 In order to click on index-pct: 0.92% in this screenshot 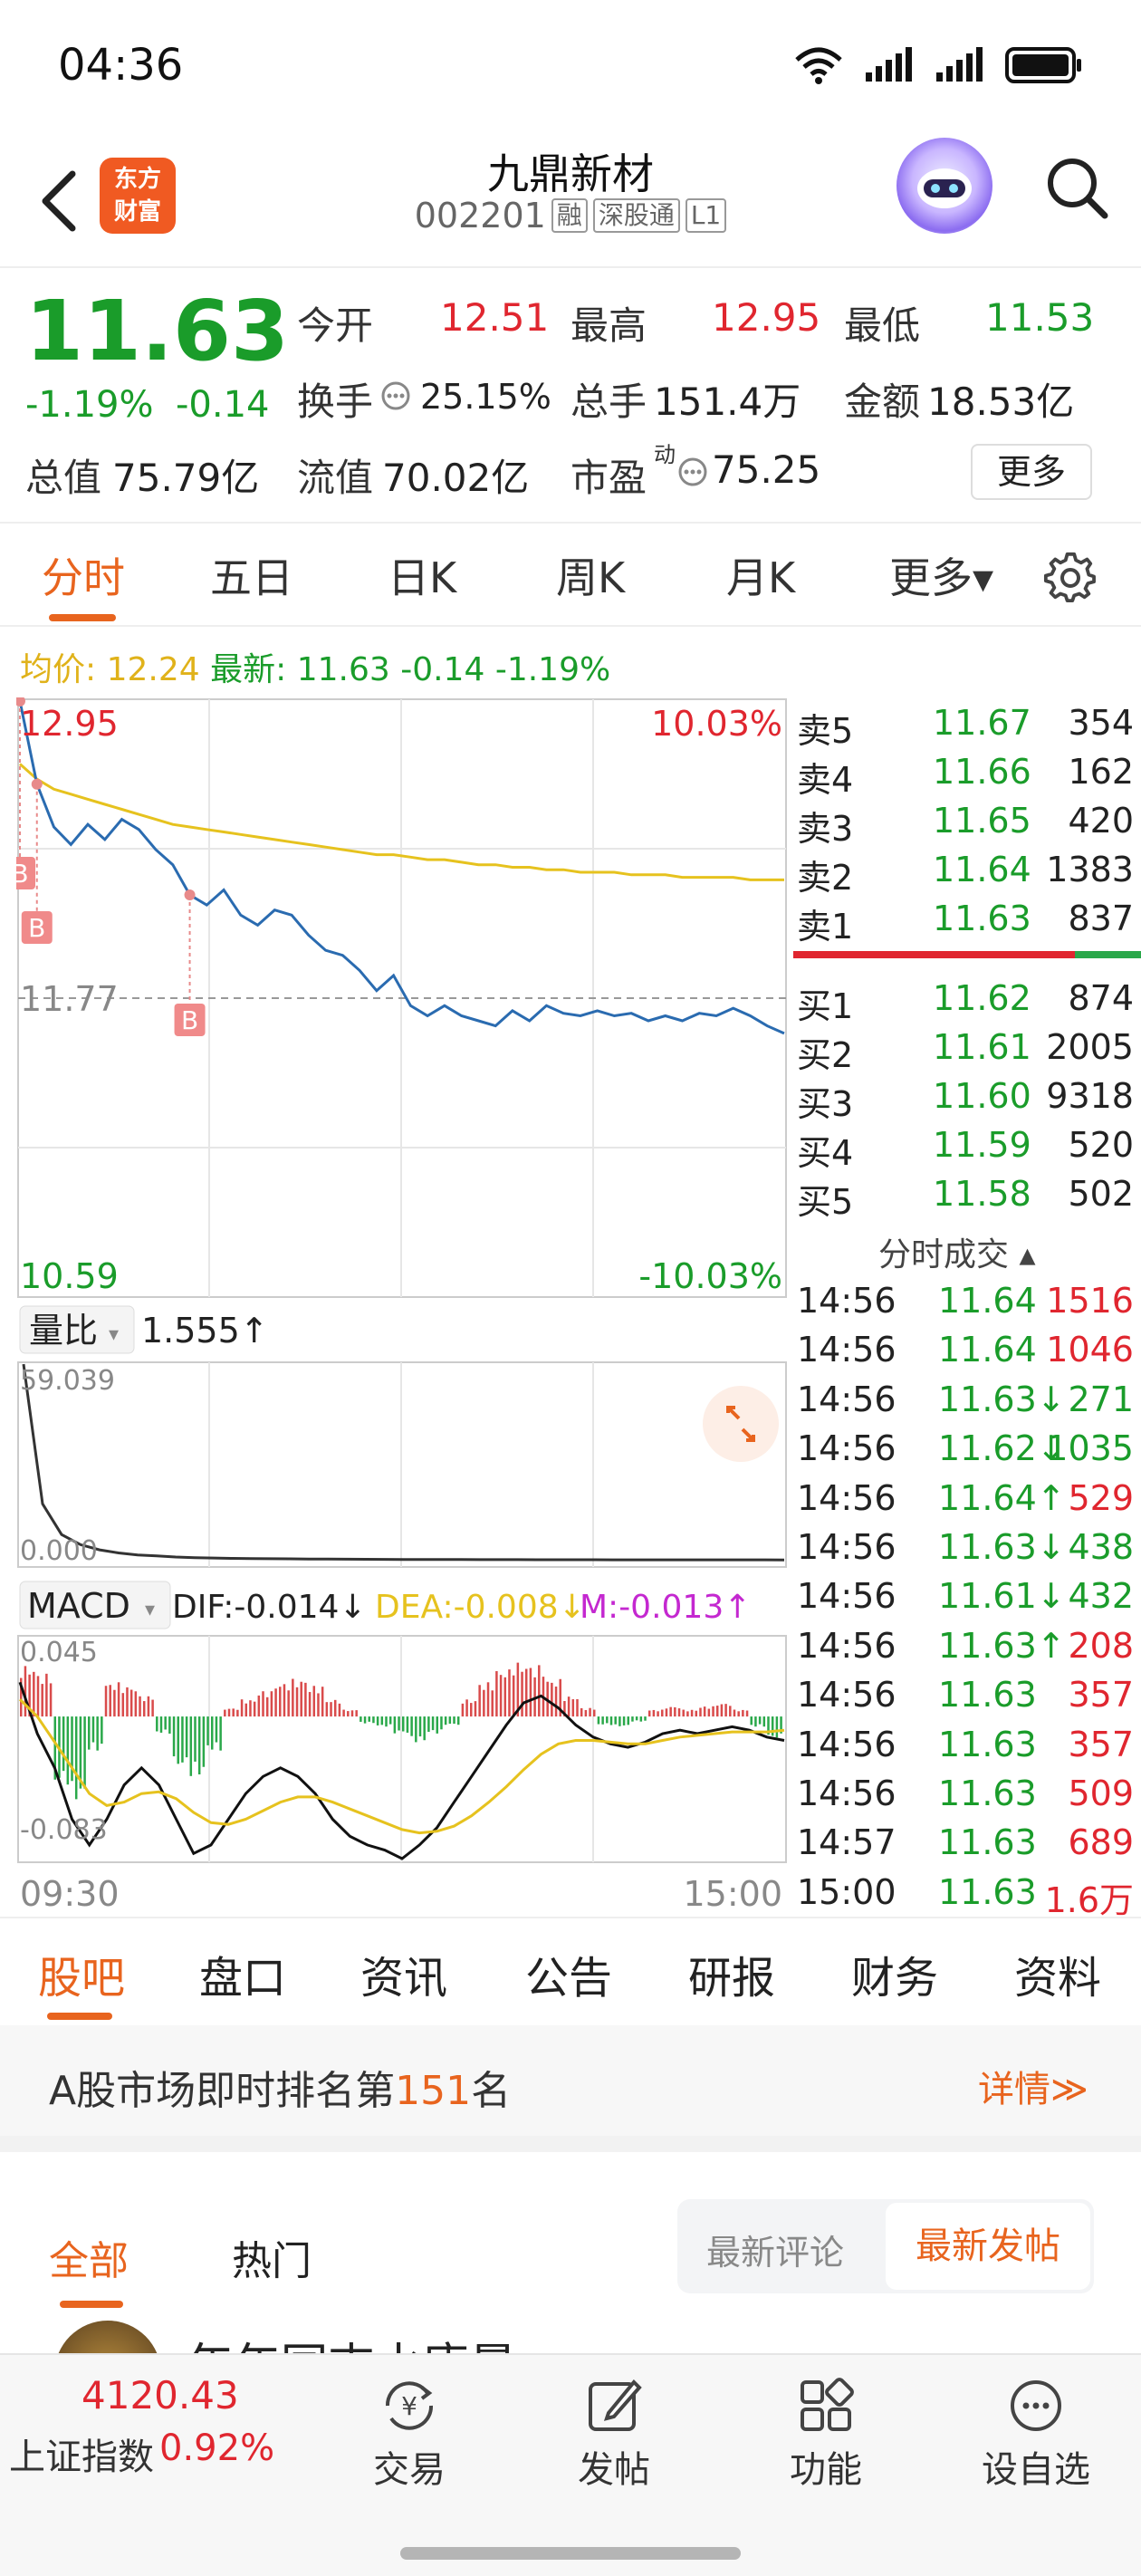, I will do `click(216, 2448)`.